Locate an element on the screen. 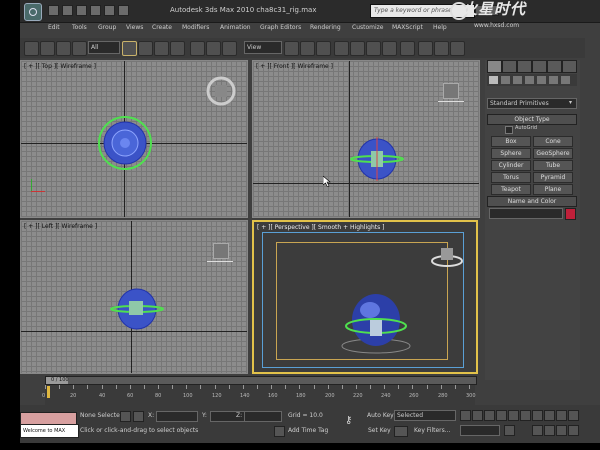  mirror-icon is located at coordinates (425, 48).